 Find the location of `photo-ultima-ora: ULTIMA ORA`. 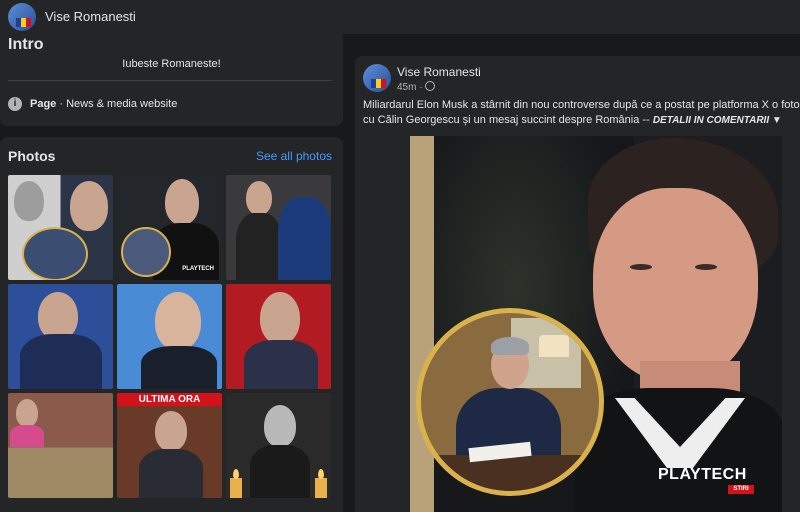

photo-ultima-ora: ULTIMA ORA is located at coordinates (169, 445).